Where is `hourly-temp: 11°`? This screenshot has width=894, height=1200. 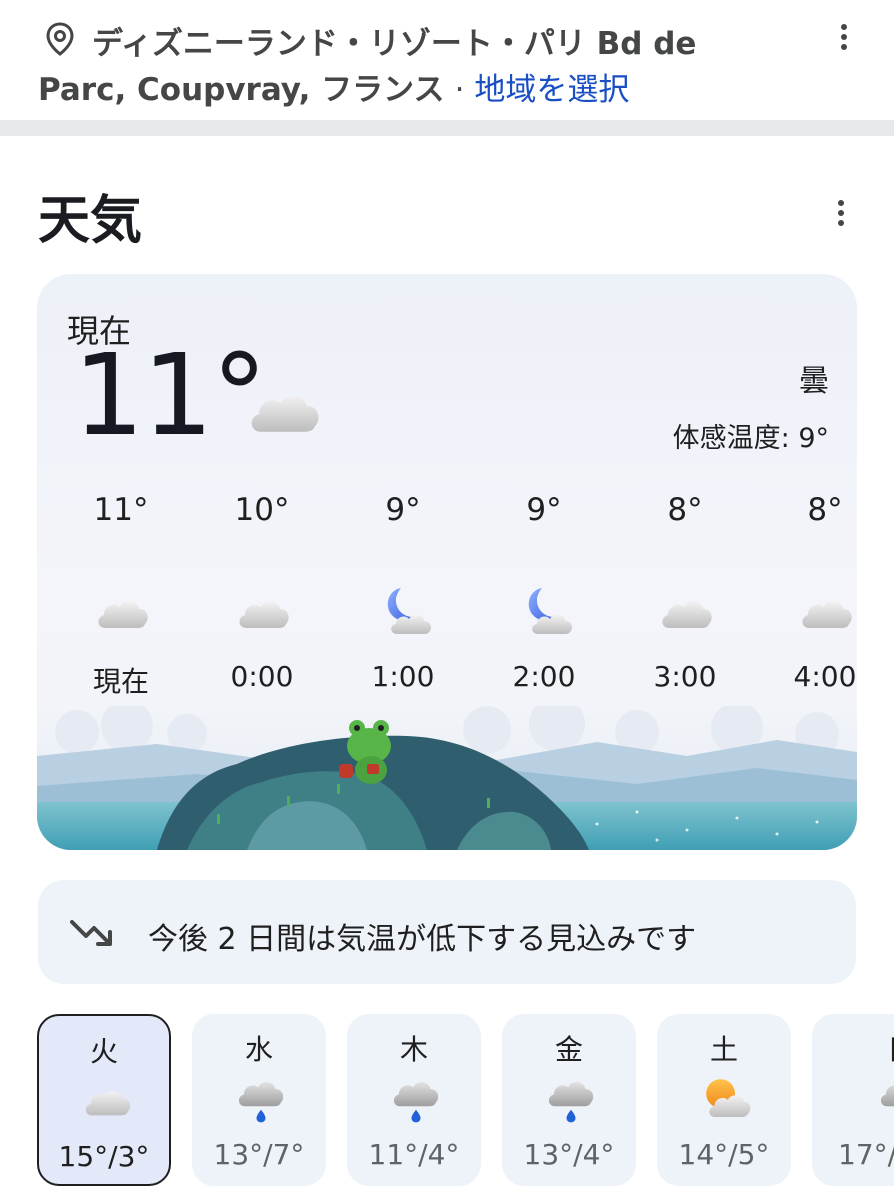 hourly-temp: 11° is located at coordinates (121, 510).